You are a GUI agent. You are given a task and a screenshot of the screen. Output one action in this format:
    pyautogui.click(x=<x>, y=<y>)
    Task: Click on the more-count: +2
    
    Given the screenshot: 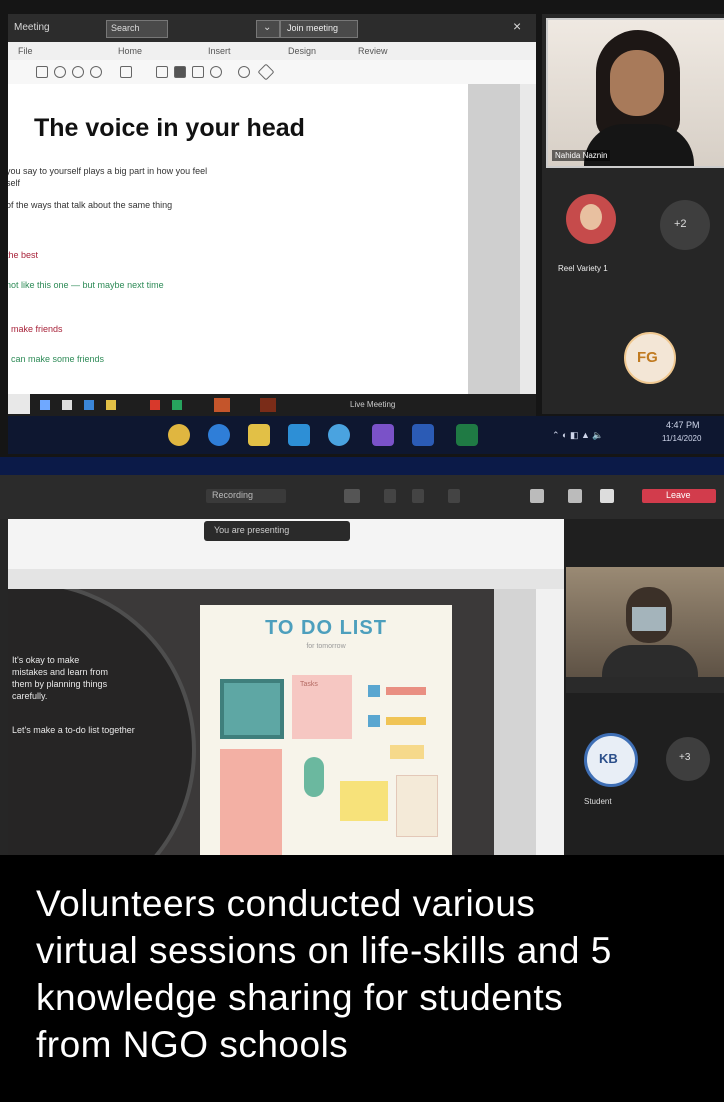 What is the action you would take?
    pyautogui.click(x=680, y=224)
    